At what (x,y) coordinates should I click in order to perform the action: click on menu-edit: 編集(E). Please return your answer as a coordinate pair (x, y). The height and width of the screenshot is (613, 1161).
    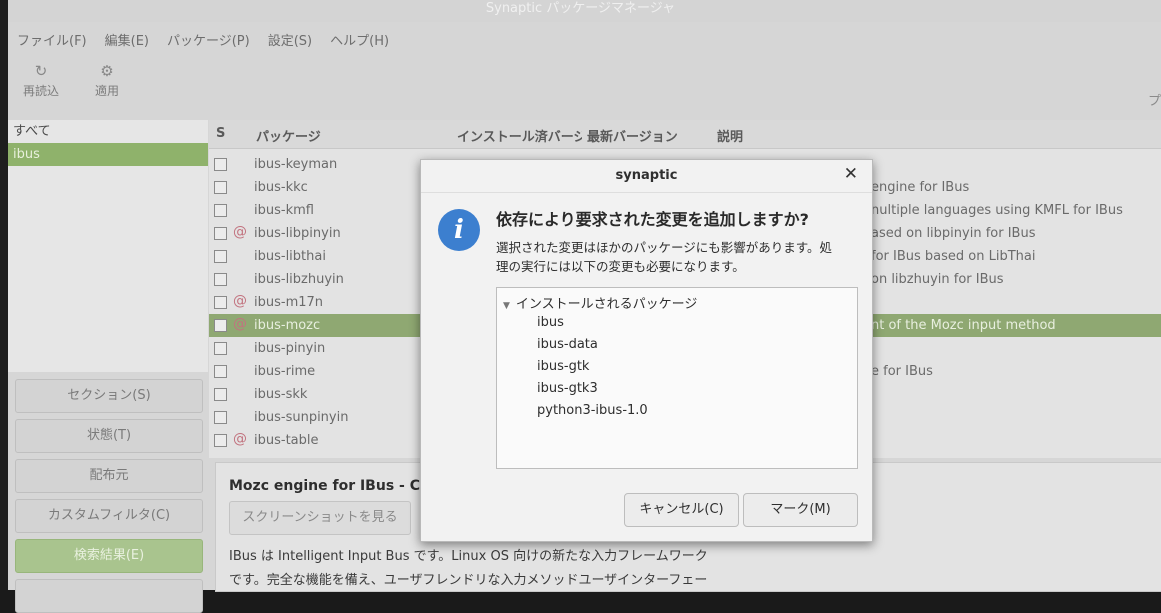
    Looking at the image, I should click on (127, 38).